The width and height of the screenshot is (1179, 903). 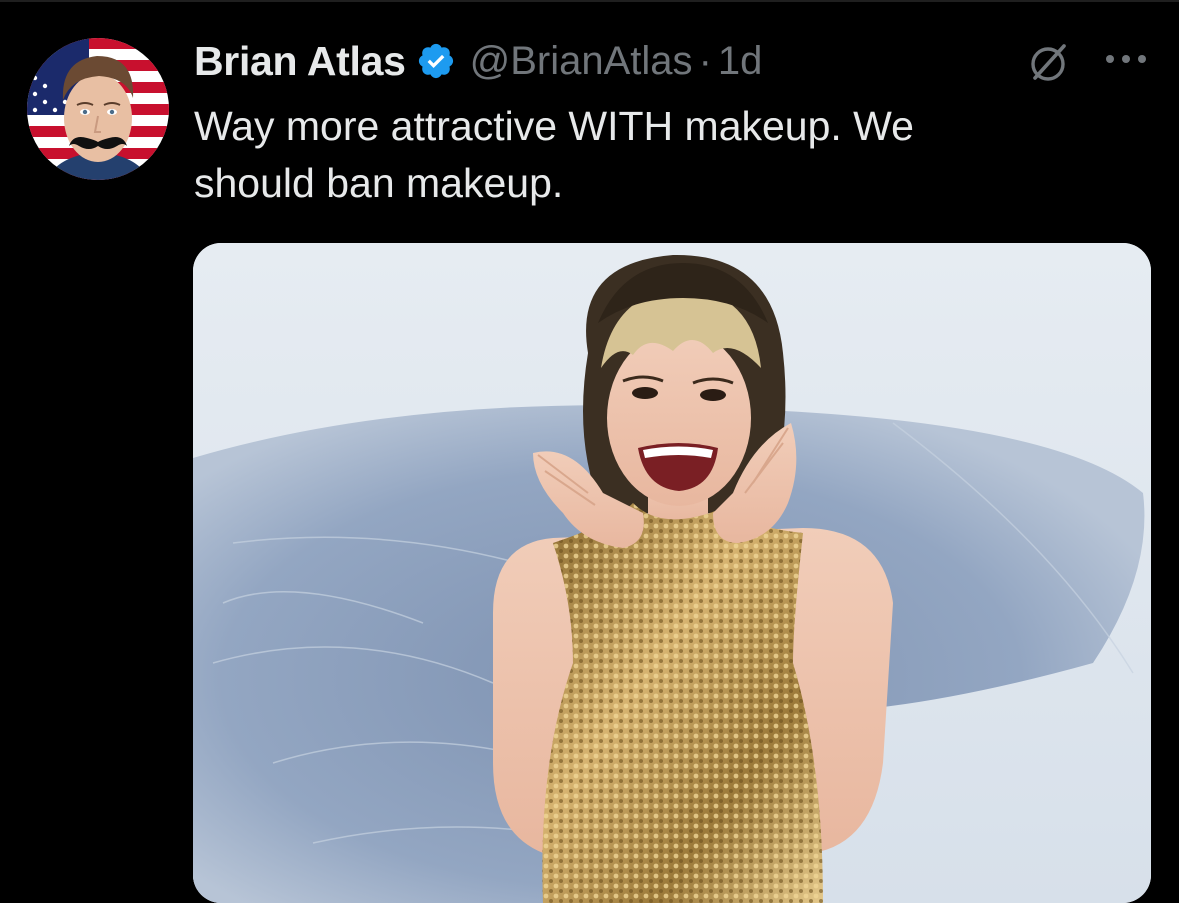 What do you see at coordinates (436, 61) in the screenshot?
I see `verified-badge-icon` at bounding box center [436, 61].